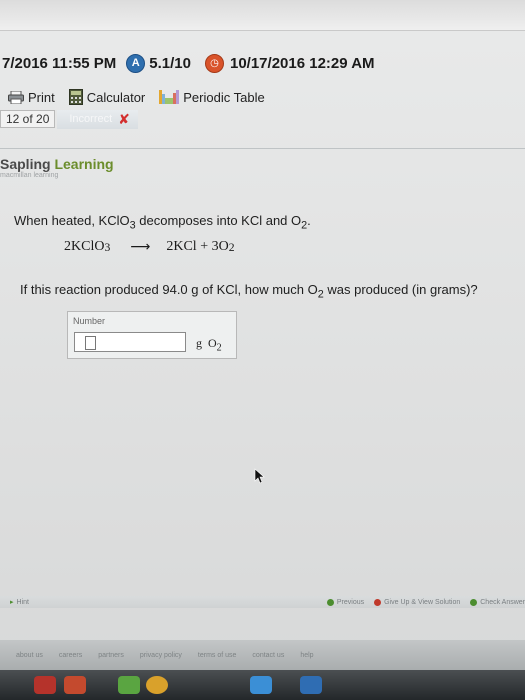  I want to click on answer-input, so click(130, 342).